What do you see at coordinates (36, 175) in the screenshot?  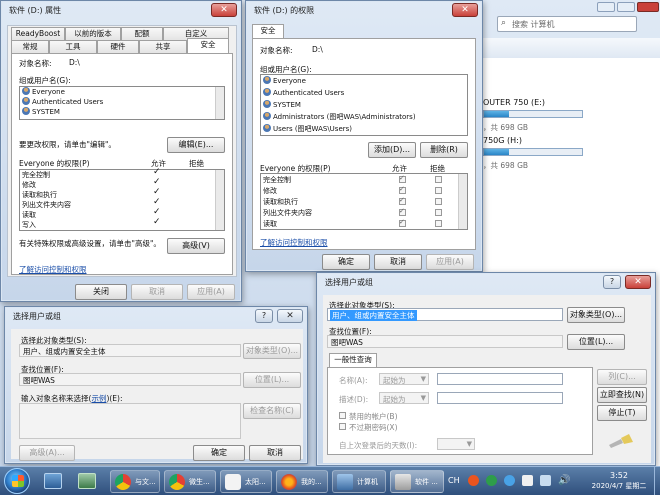 I see `perm-row: 完全控制` at bounding box center [36, 175].